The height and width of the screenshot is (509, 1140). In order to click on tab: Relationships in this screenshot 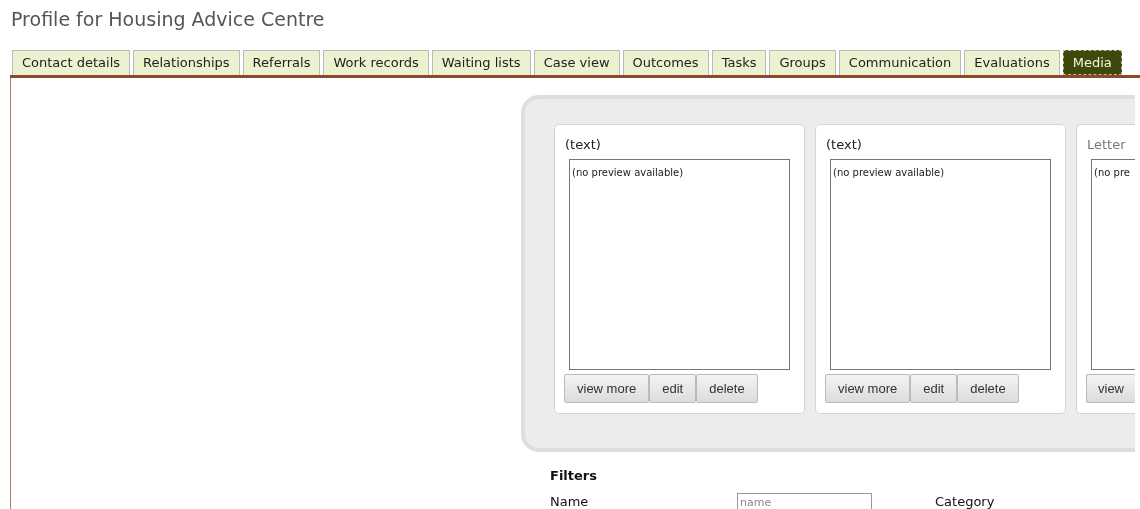, I will do `click(186, 62)`.